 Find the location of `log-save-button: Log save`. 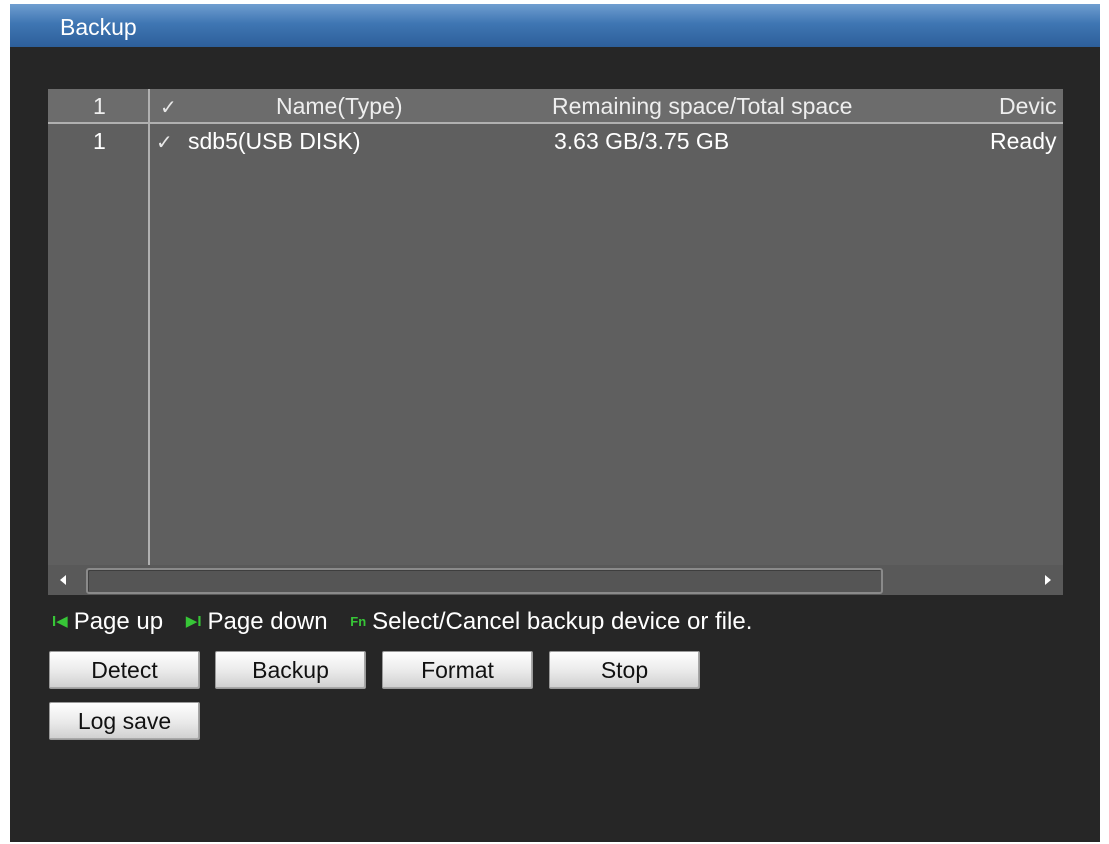

log-save-button: Log save is located at coordinates (124, 721).